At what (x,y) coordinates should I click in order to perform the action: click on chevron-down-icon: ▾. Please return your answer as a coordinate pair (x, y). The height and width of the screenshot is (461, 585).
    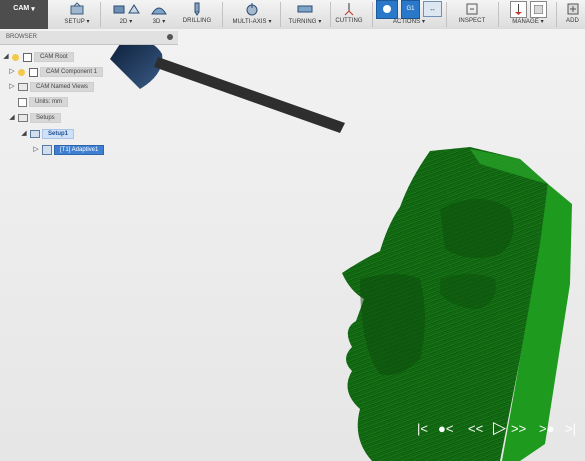
    Looking at the image, I should click on (33, 9).